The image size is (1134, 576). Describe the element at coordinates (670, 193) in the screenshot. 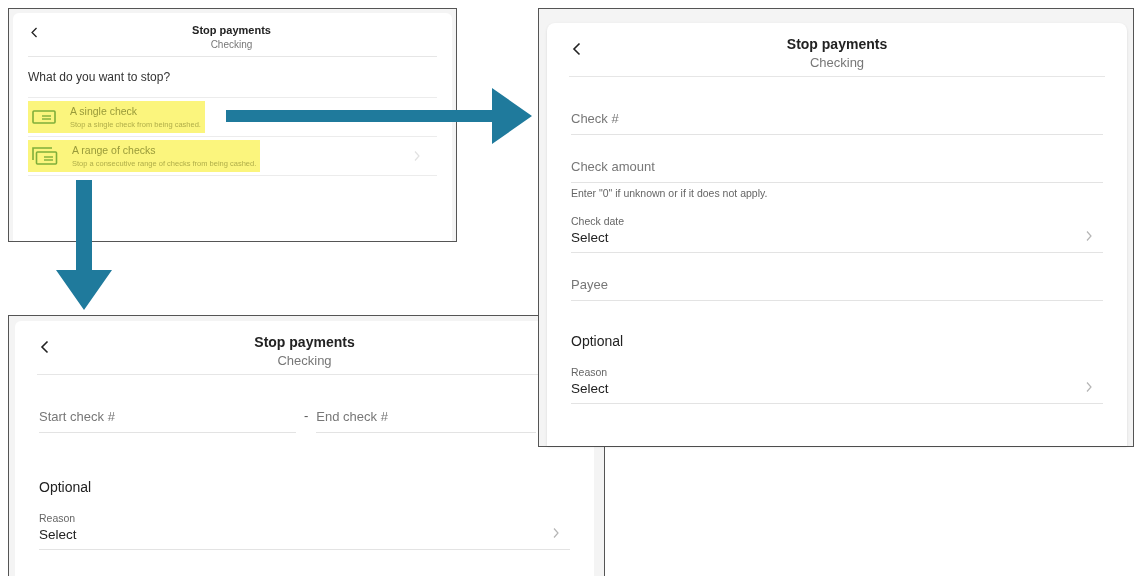

I see `field-hint: Enter "0" if unknown or if it does not apply.` at that location.